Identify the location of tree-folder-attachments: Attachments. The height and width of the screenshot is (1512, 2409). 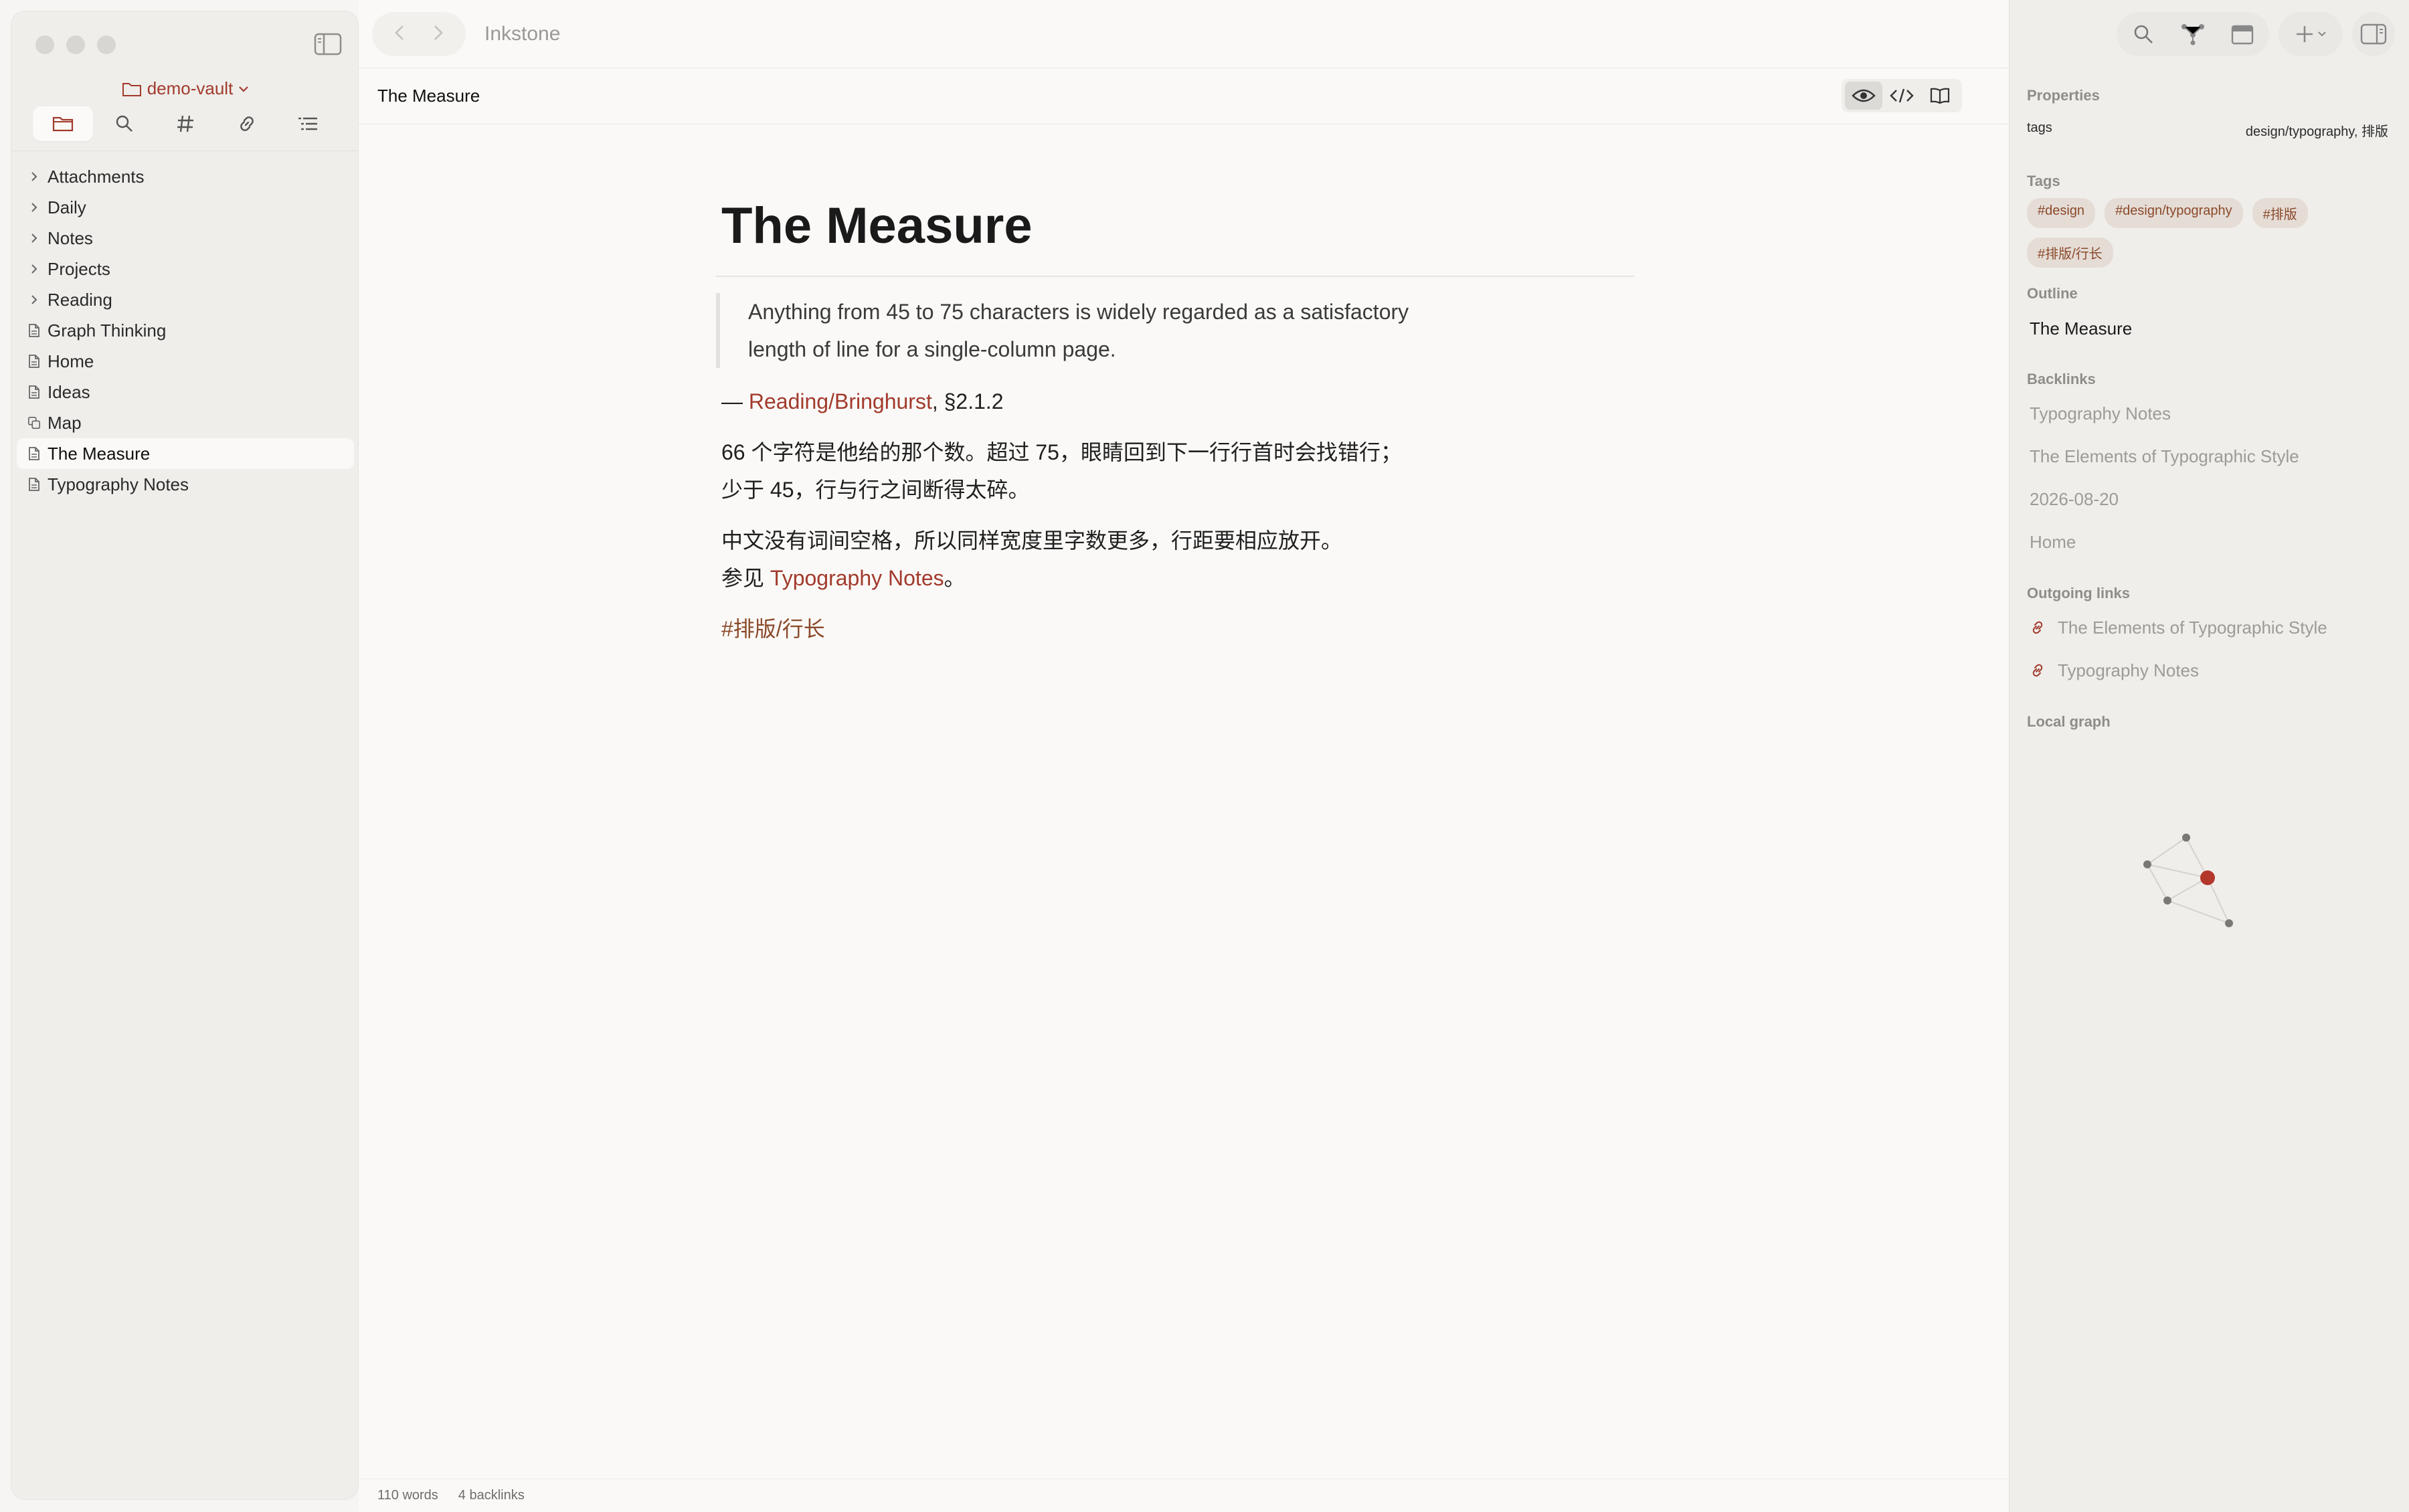
(186, 176).